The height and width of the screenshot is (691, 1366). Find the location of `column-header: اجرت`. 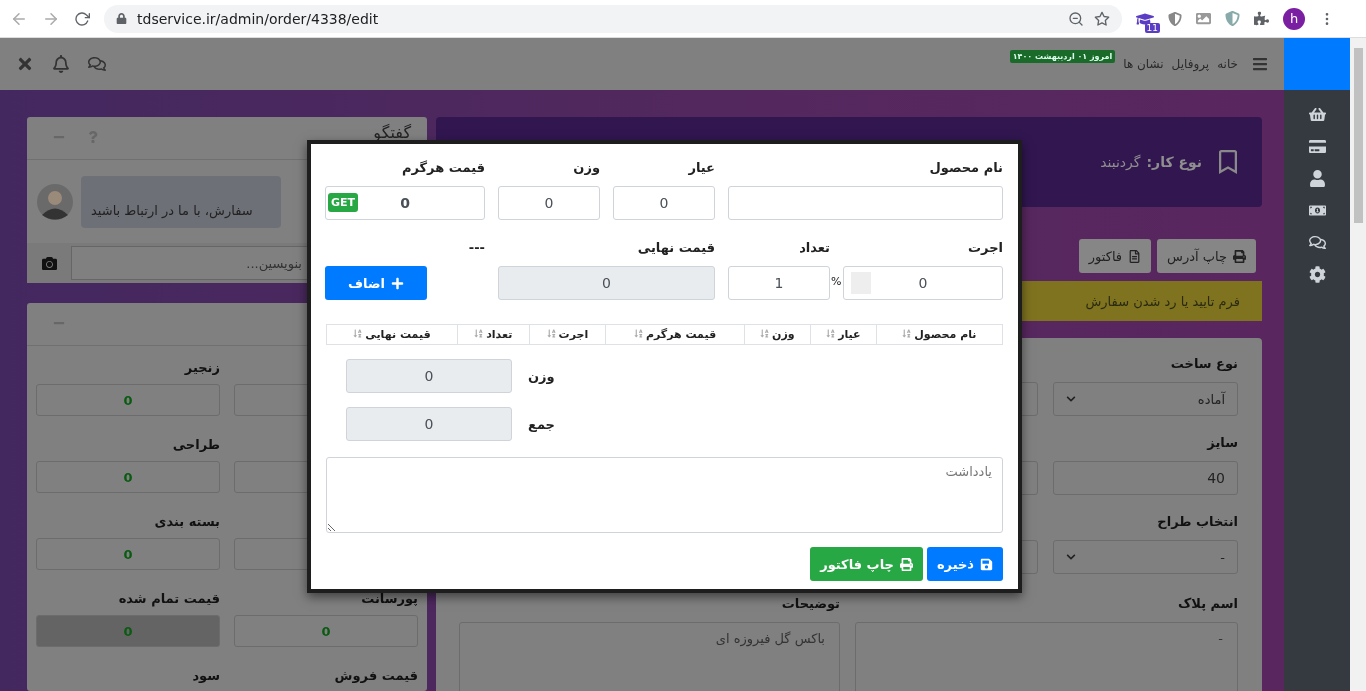

column-header: اجرت is located at coordinates (567, 334).